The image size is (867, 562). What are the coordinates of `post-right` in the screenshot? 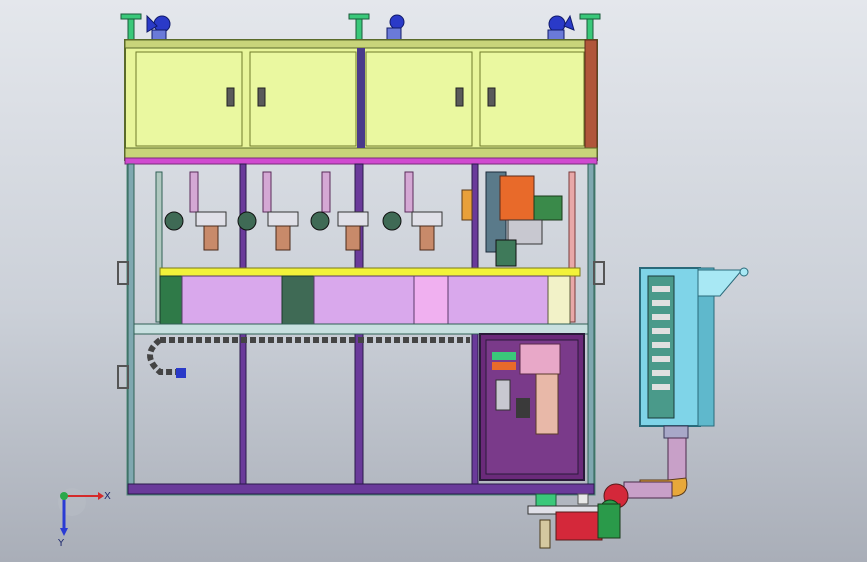 It's located at (590, 27).